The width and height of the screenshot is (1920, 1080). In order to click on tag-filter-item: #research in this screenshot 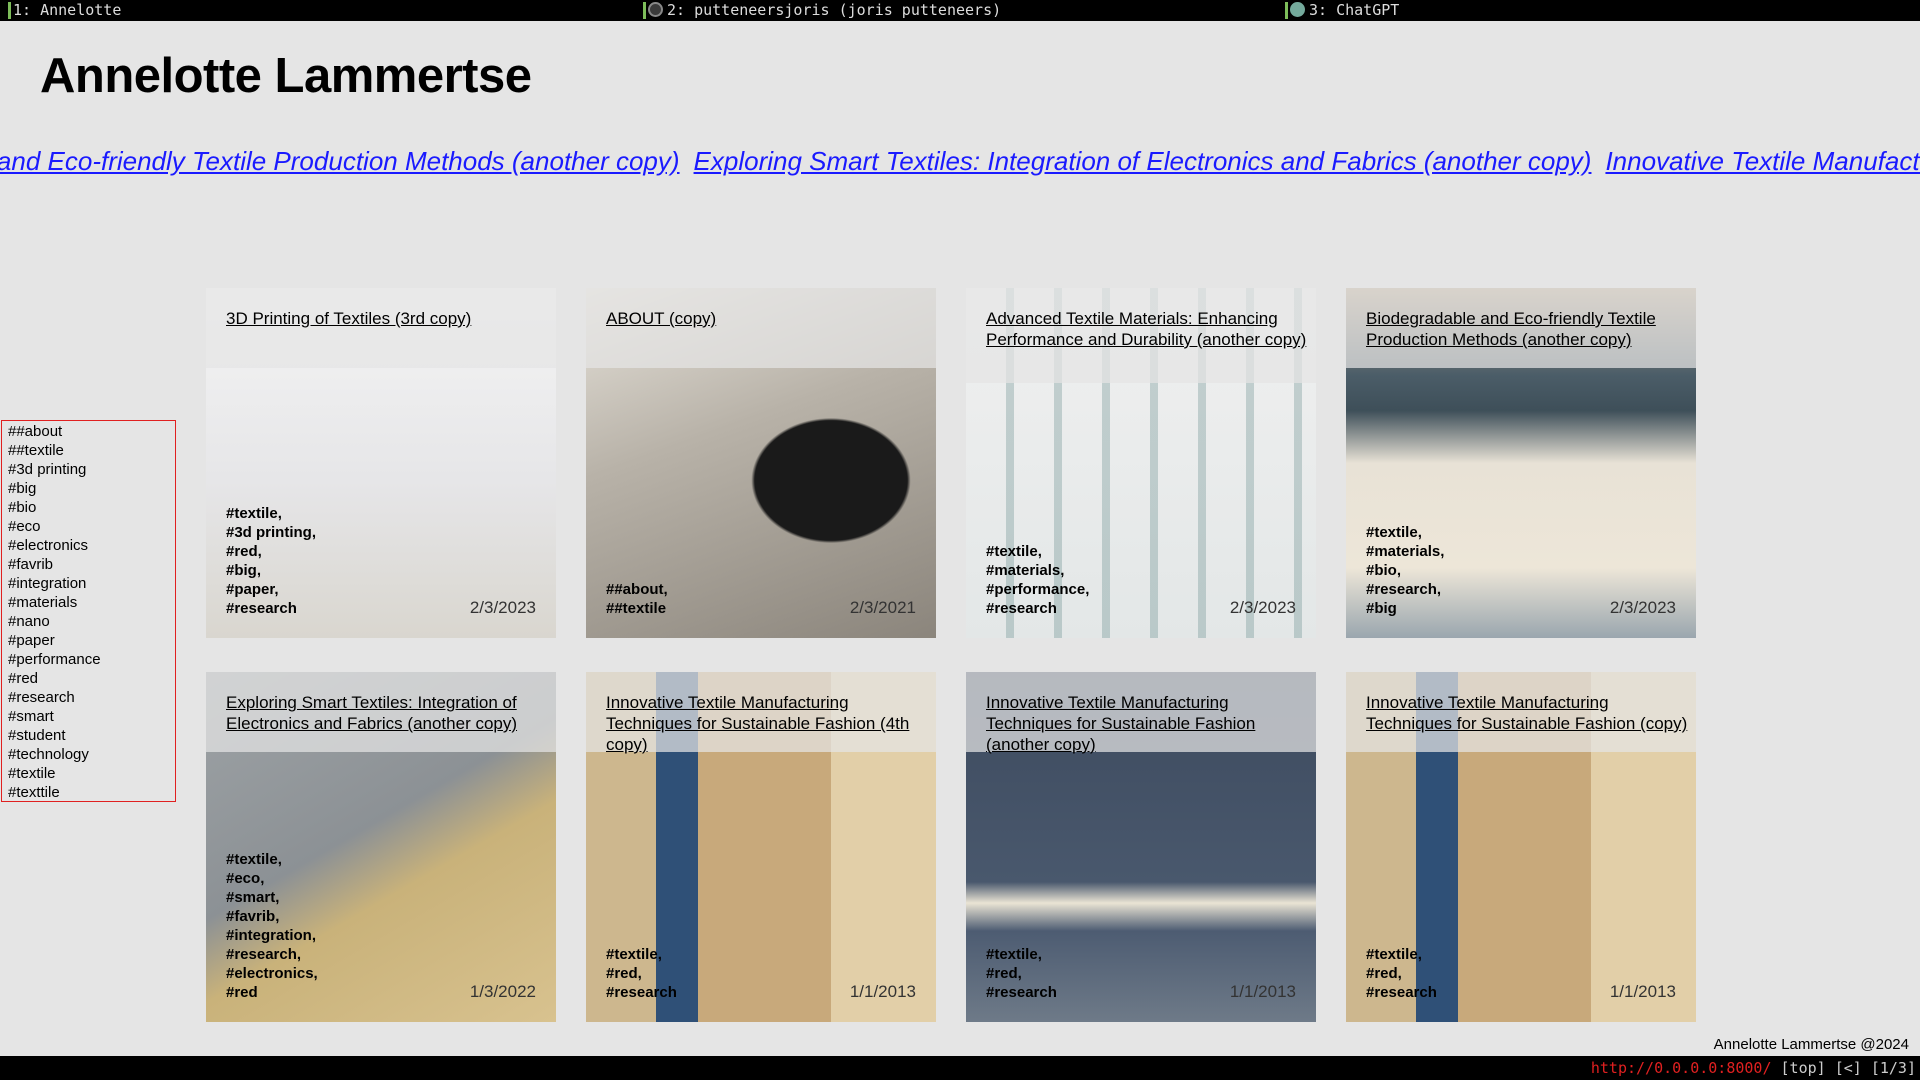, I will do `click(88, 697)`.